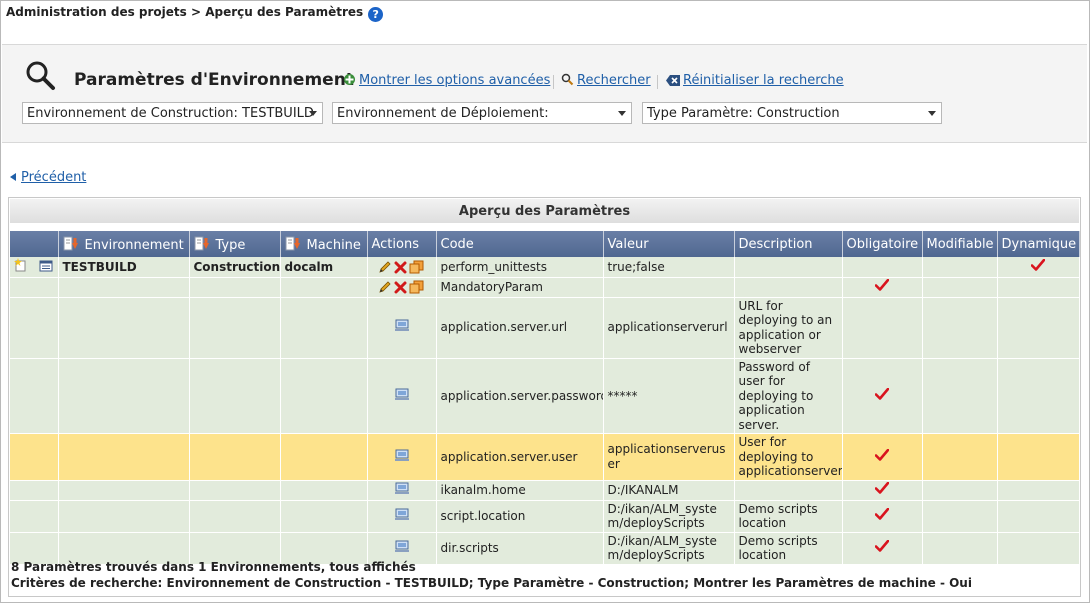 The width and height of the screenshot is (1090, 603). I want to click on deploy-environment-select: Environnement de Déploiement:, so click(482, 113).